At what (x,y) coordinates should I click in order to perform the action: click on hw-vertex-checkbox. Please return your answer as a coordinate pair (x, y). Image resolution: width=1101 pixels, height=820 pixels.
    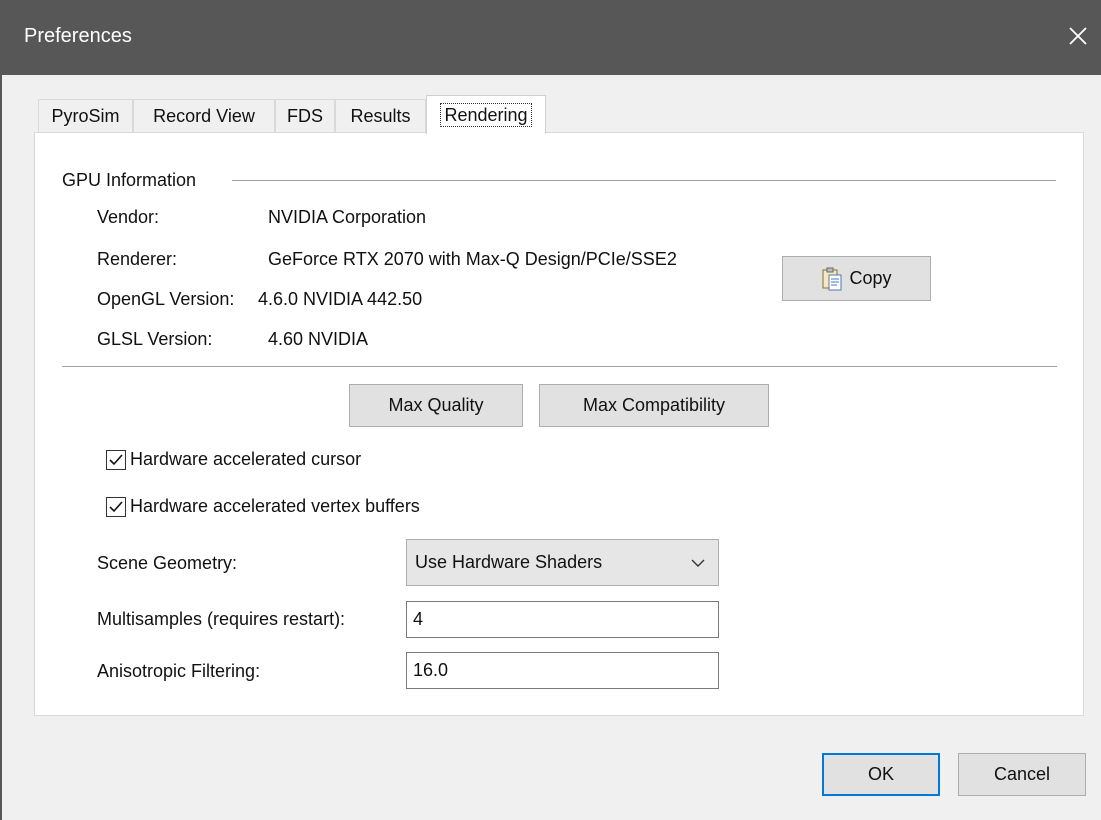
    Looking at the image, I should click on (116, 507).